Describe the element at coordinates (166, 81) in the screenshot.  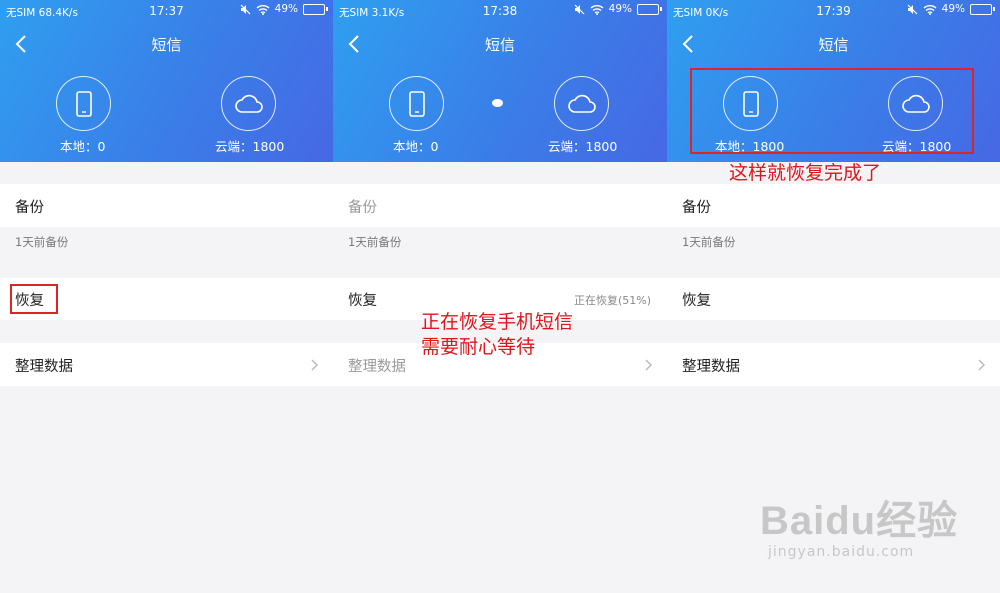
I see `header: 无SIM 68.4K/s 17:37 49% 短信 本地：0 云端：1800` at that location.